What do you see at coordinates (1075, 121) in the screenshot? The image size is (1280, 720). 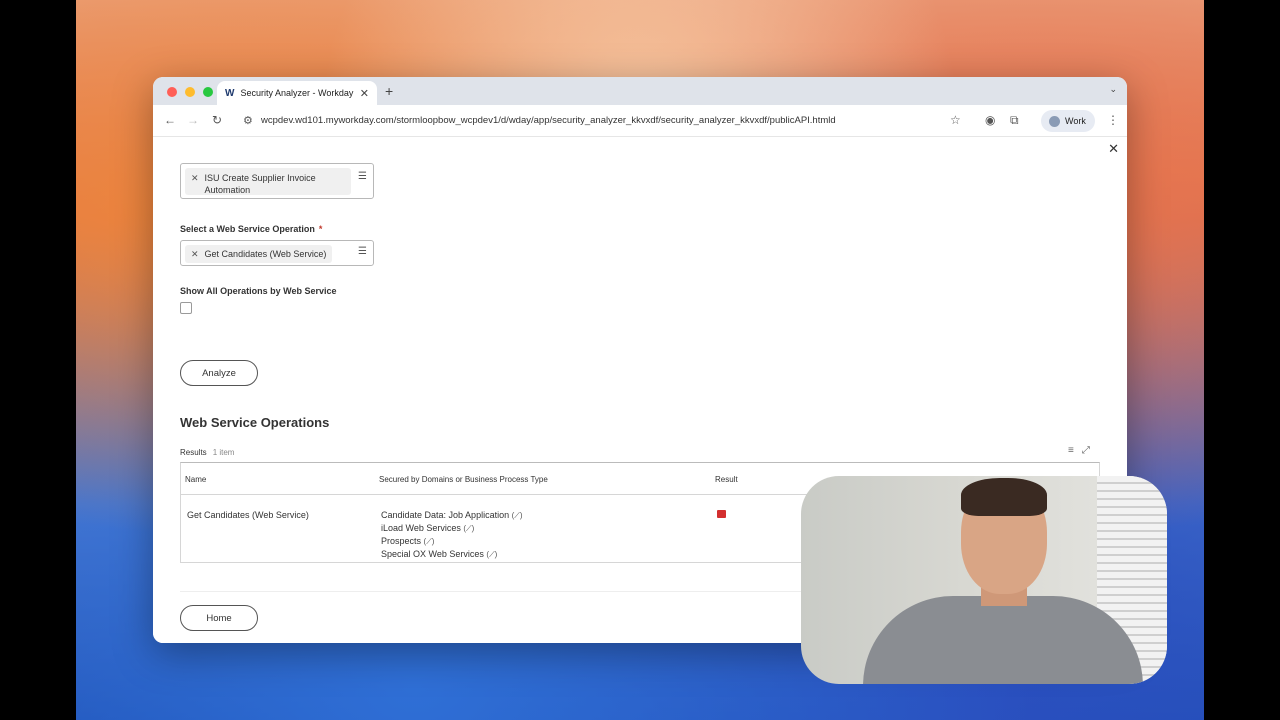 I see `profile-label: Work` at bounding box center [1075, 121].